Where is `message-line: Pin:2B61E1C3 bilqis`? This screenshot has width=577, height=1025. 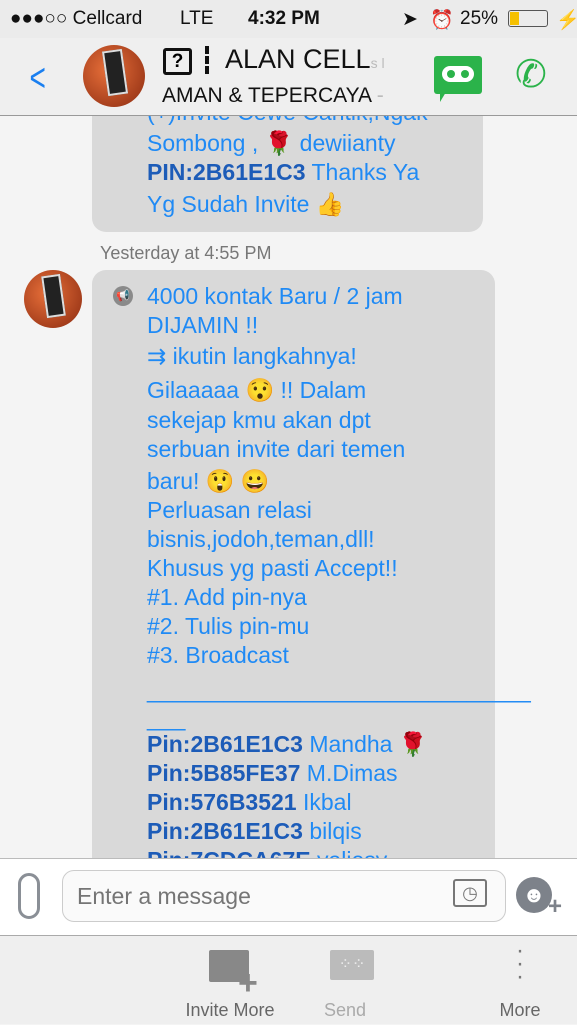
message-line: Pin:2B61E1C3 bilqis is located at coordinates (254, 831).